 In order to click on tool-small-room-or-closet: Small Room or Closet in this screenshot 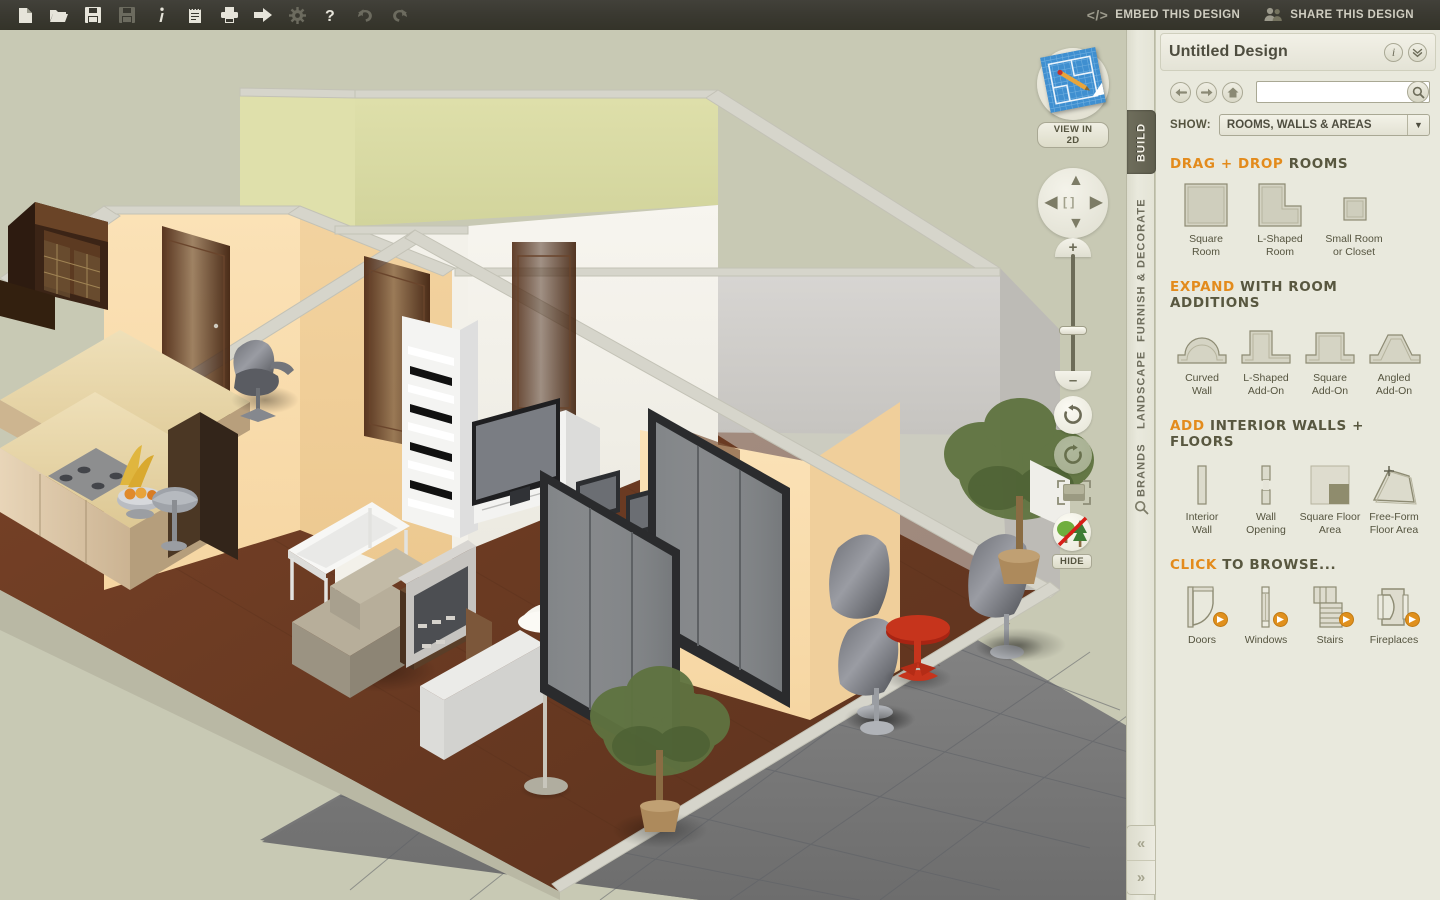, I will do `click(1354, 220)`.